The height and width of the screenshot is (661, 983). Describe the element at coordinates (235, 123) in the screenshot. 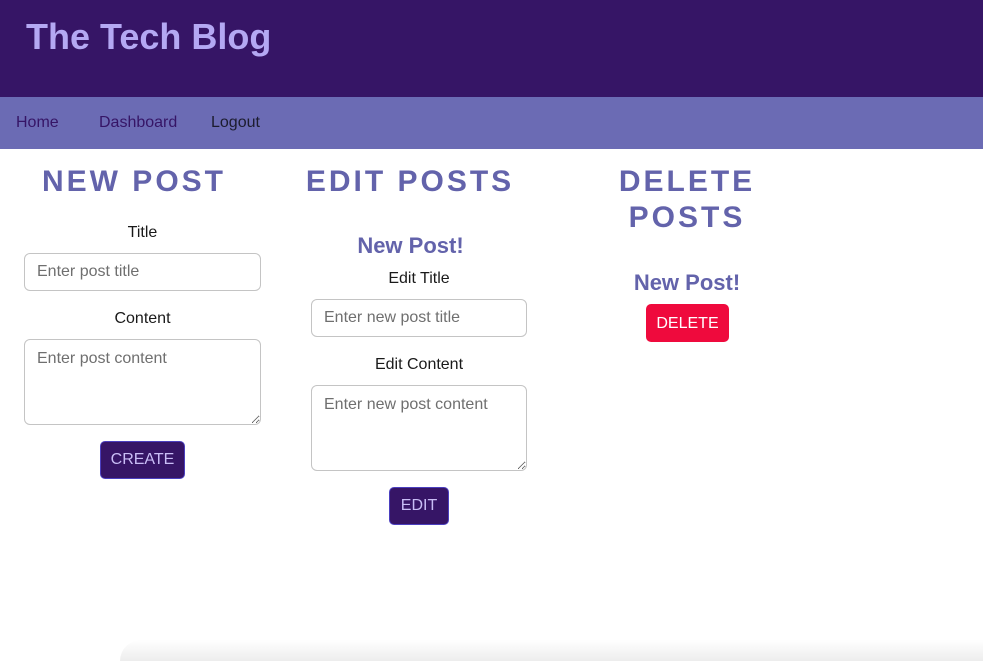

I see `nav-logout-link: Logout` at that location.